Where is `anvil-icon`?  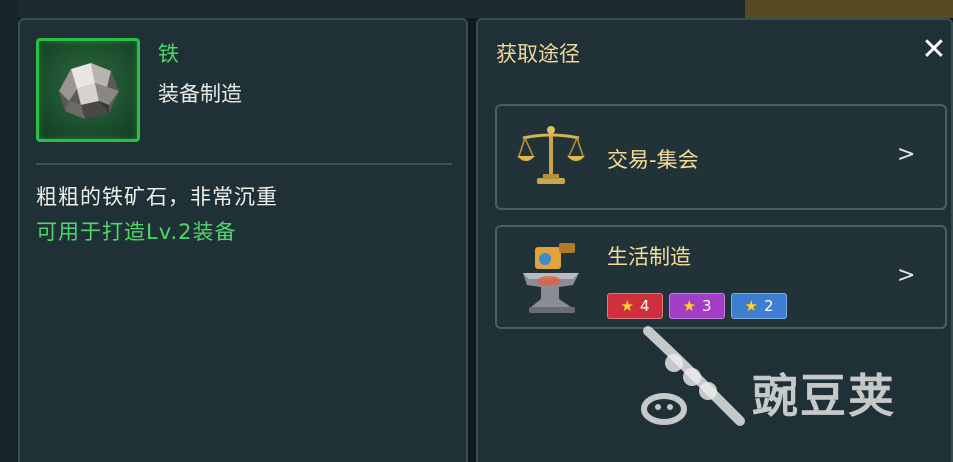
anvil-icon is located at coordinates (551, 278).